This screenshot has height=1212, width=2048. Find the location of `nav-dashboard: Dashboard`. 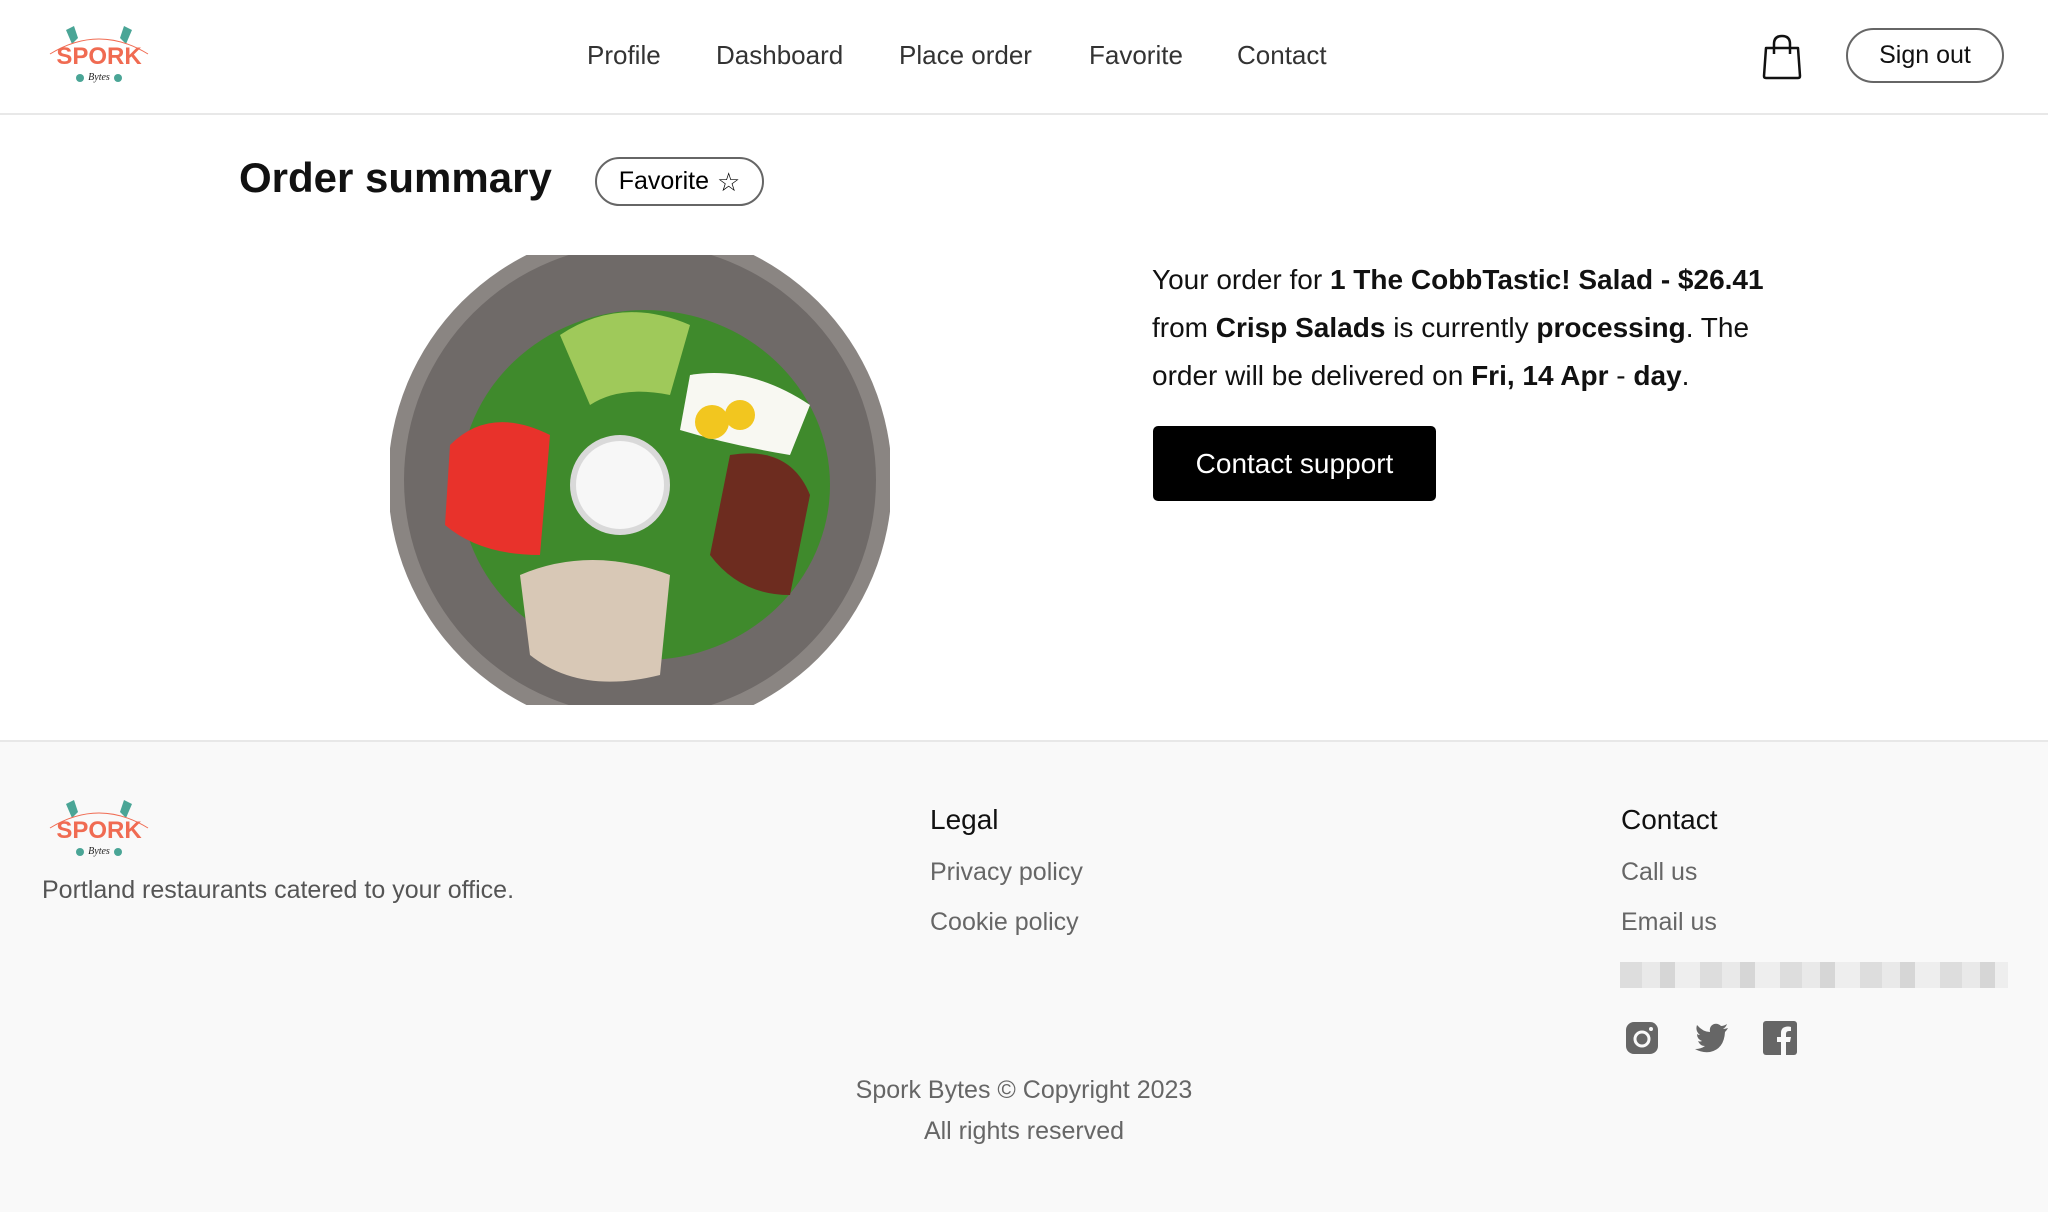

nav-dashboard: Dashboard is located at coordinates (779, 55).